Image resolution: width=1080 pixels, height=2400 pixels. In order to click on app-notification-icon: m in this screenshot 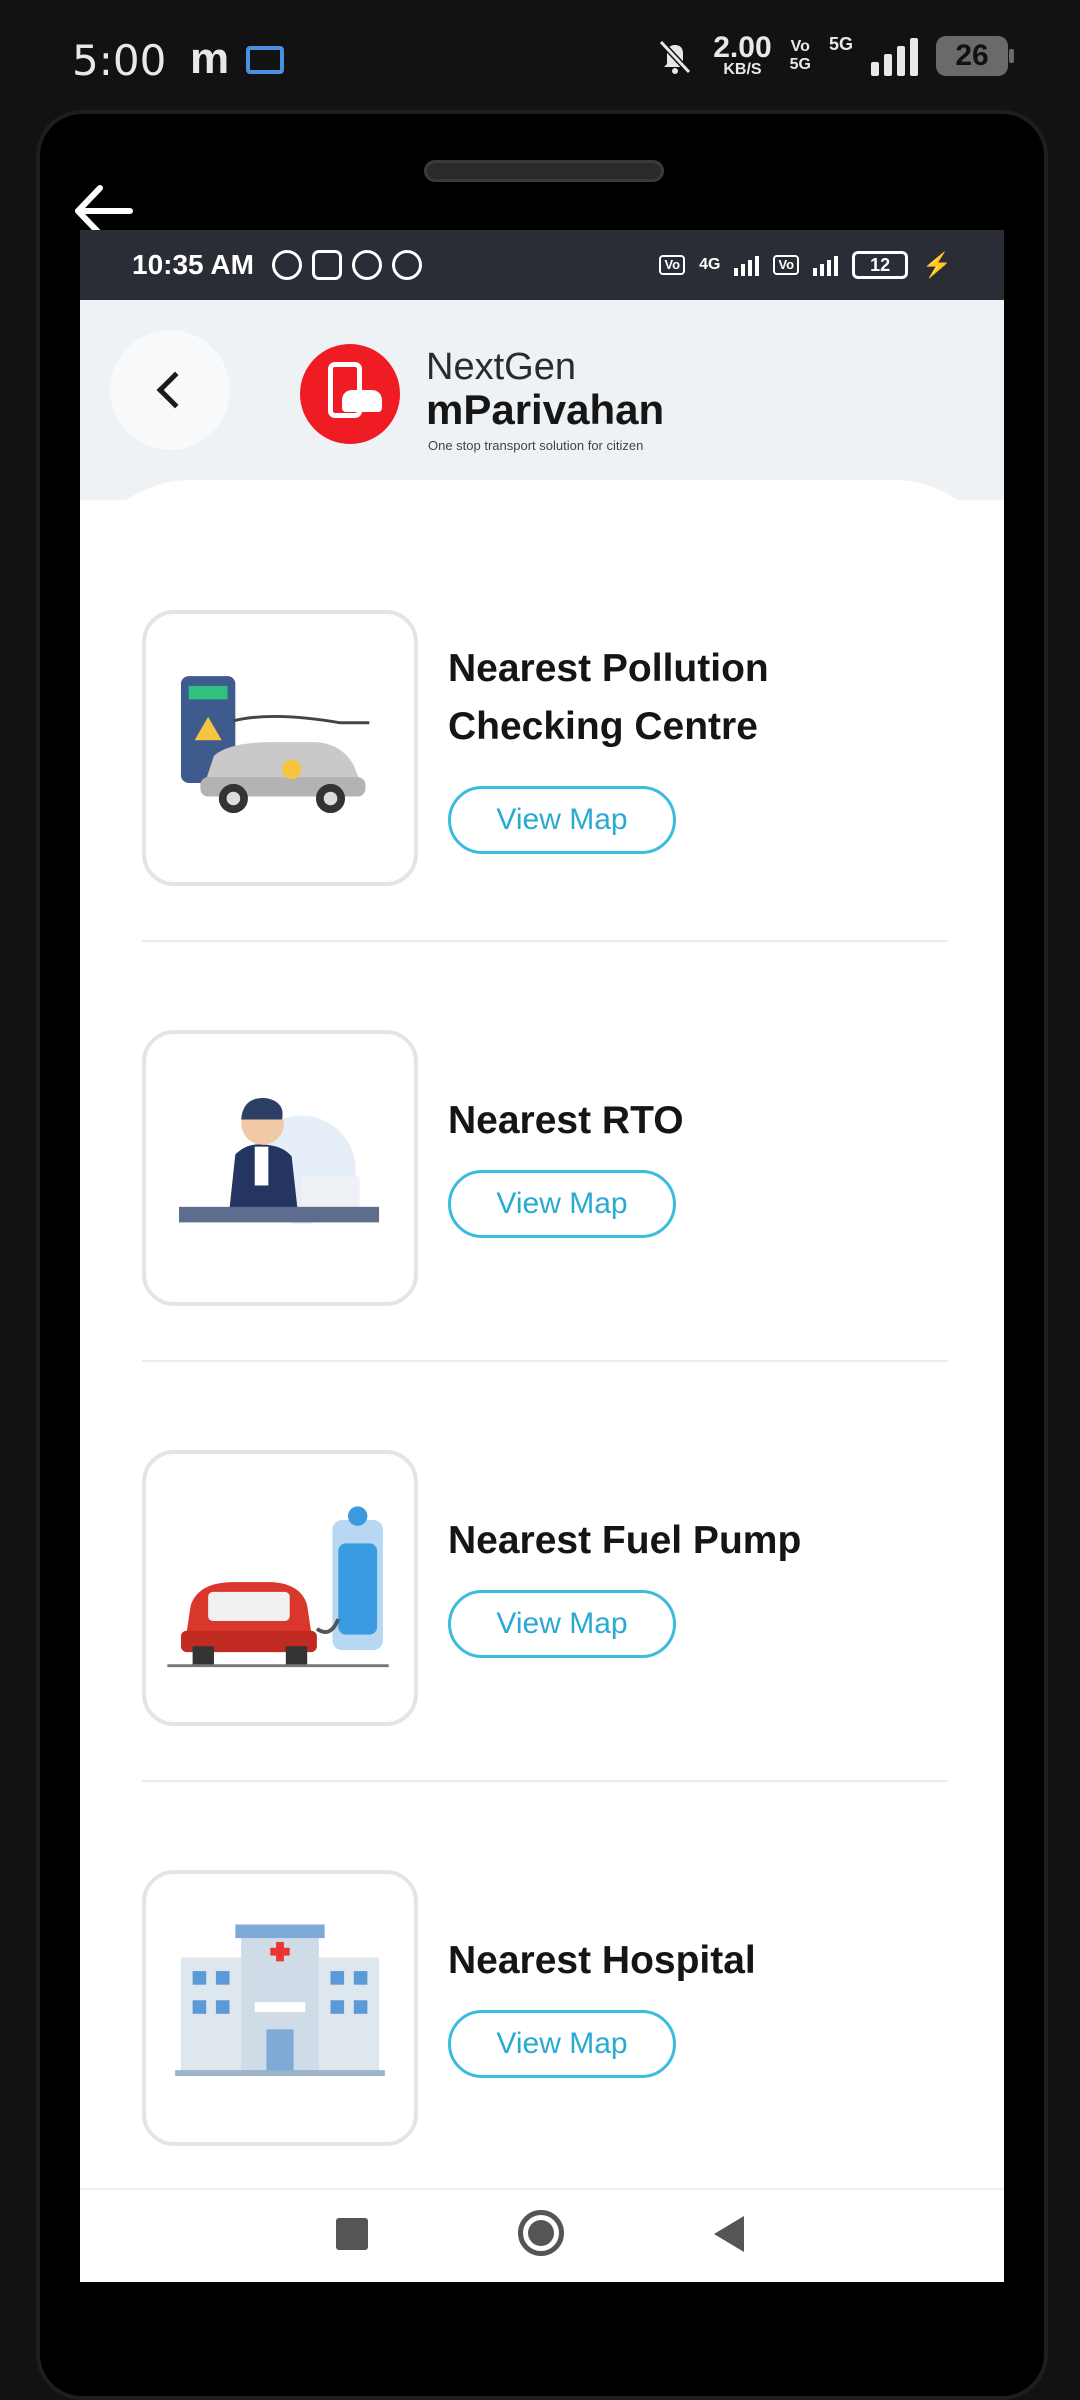, I will do `click(210, 58)`.